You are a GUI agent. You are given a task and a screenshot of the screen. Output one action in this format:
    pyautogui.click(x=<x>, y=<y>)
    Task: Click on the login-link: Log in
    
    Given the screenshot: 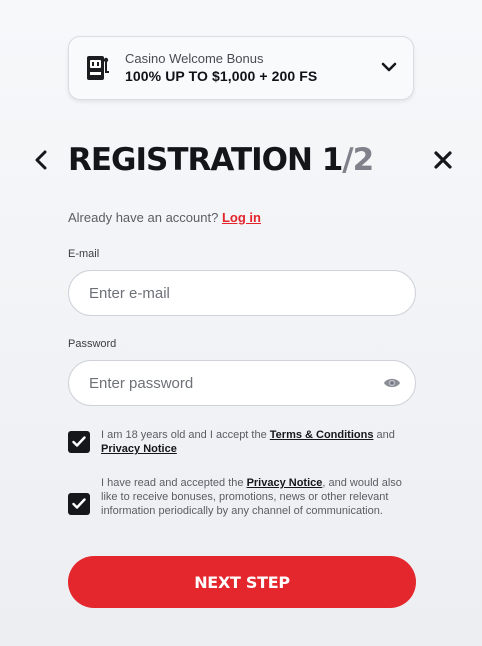 What is the action you would take?
    pyautogui.click(x=241, y=217)
    